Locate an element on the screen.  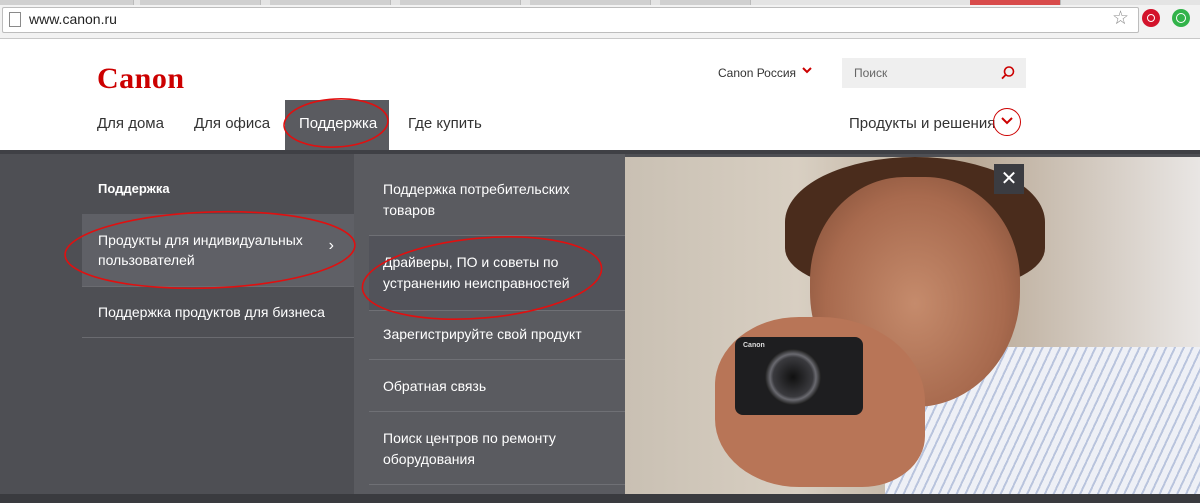
menu-item-label: устранению неисправностей is located at coordinates (476, 283).